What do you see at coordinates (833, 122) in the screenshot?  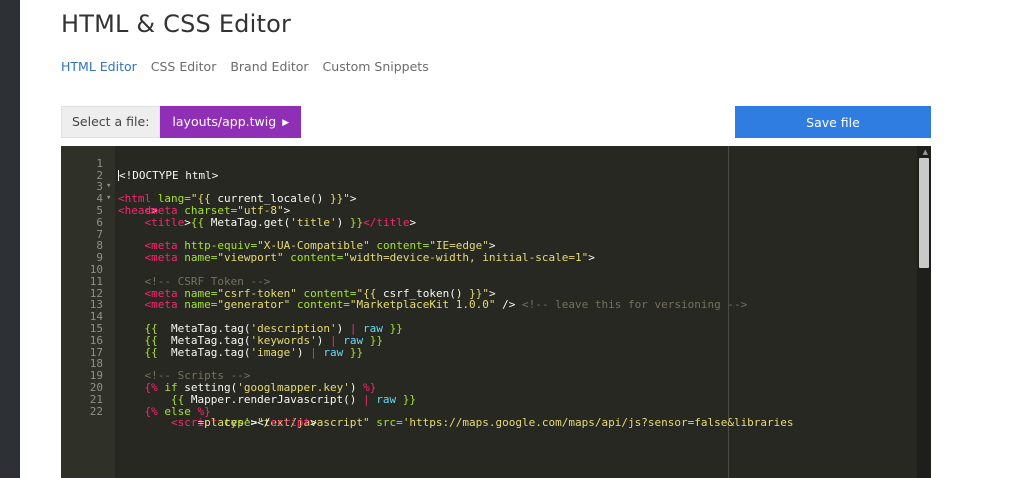 I see `save-file-button: Save file` at bounding box center [833, 122].